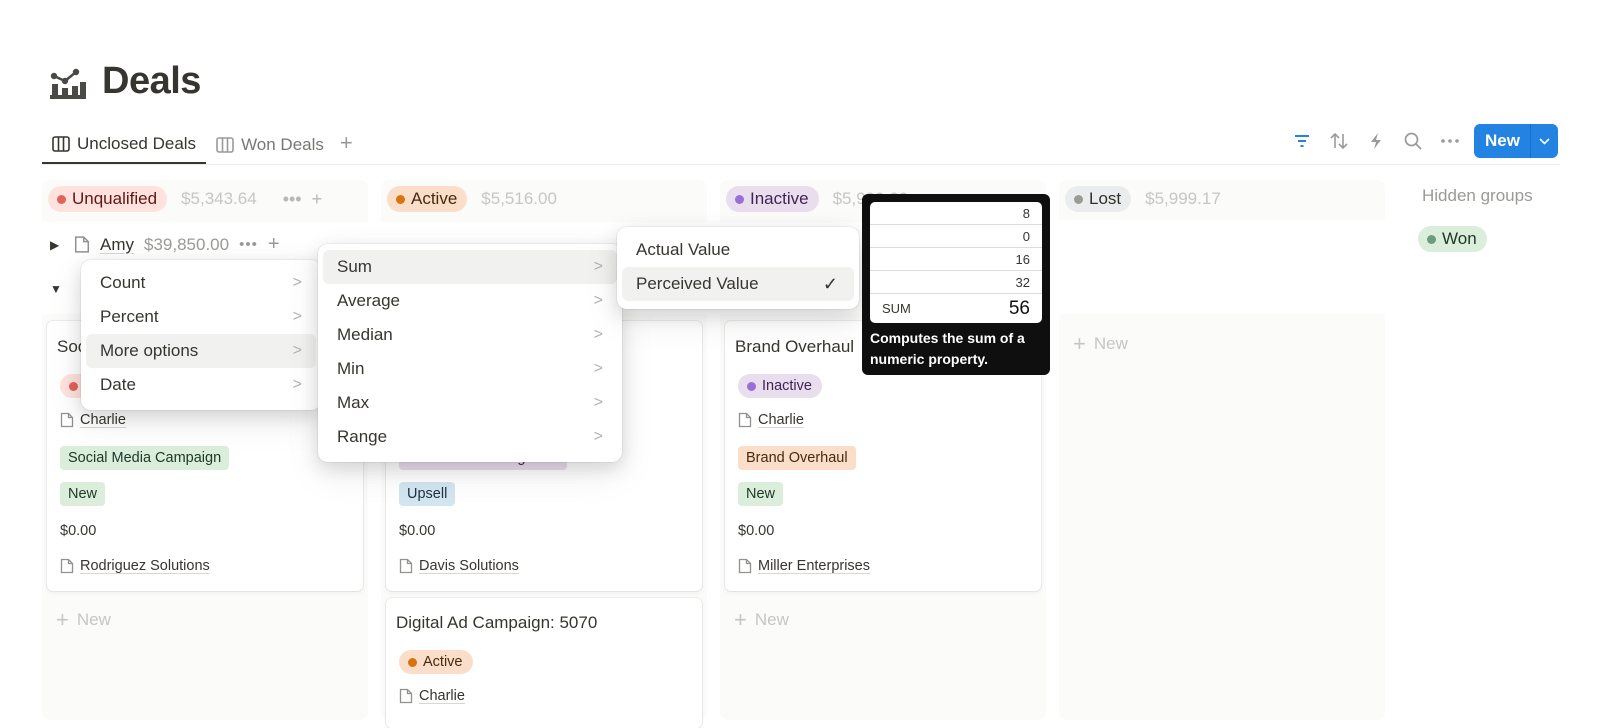 This screenshot has height=728, width=1600. What do you see at coordinates (1143, 199) in the screenshot?
I see `column-header: Lost $5,999.17` at bounding box center [1143, 199].